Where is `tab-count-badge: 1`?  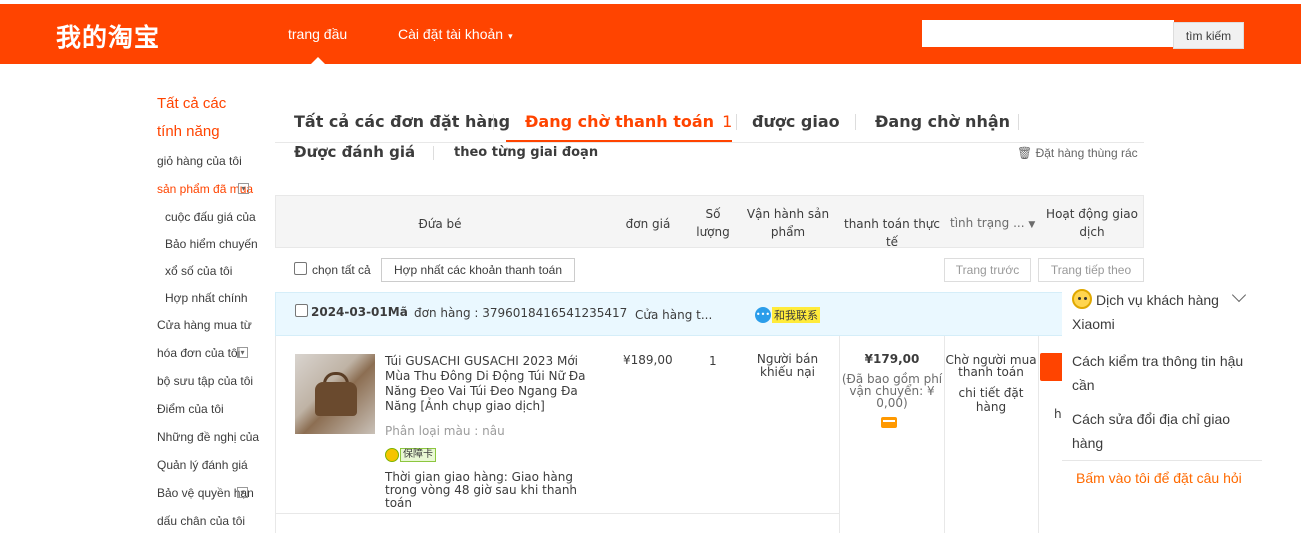
tab-count-badge: 1 is located at coordinates (727, 121).